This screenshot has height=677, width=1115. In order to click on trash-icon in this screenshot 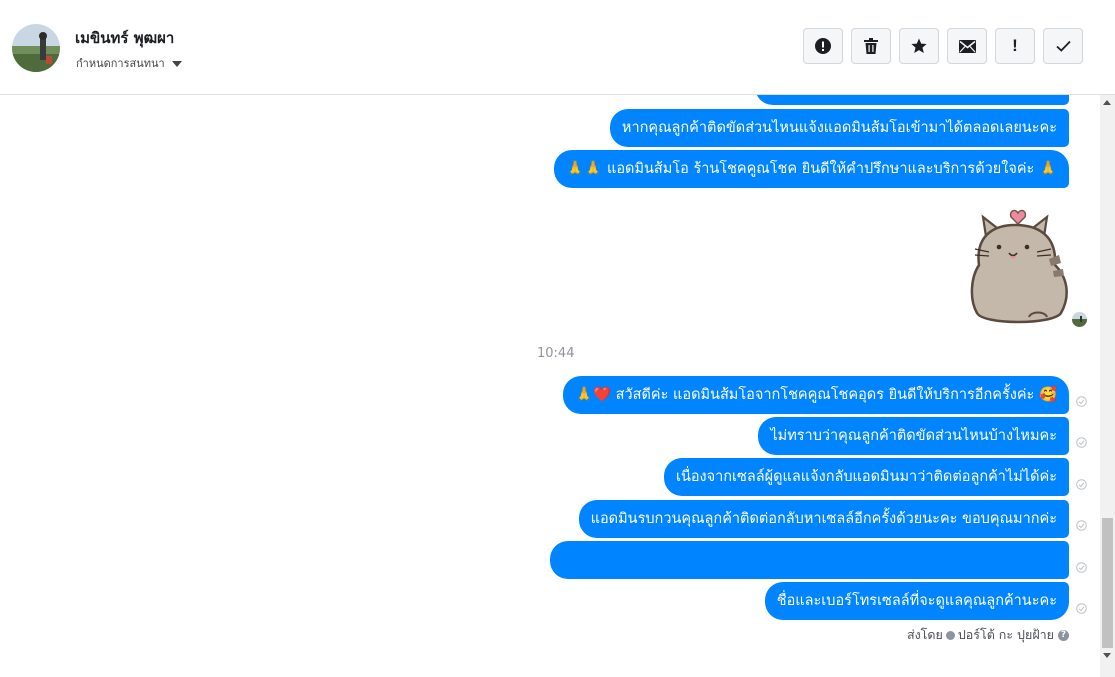, I will do `click(871, 46)`.